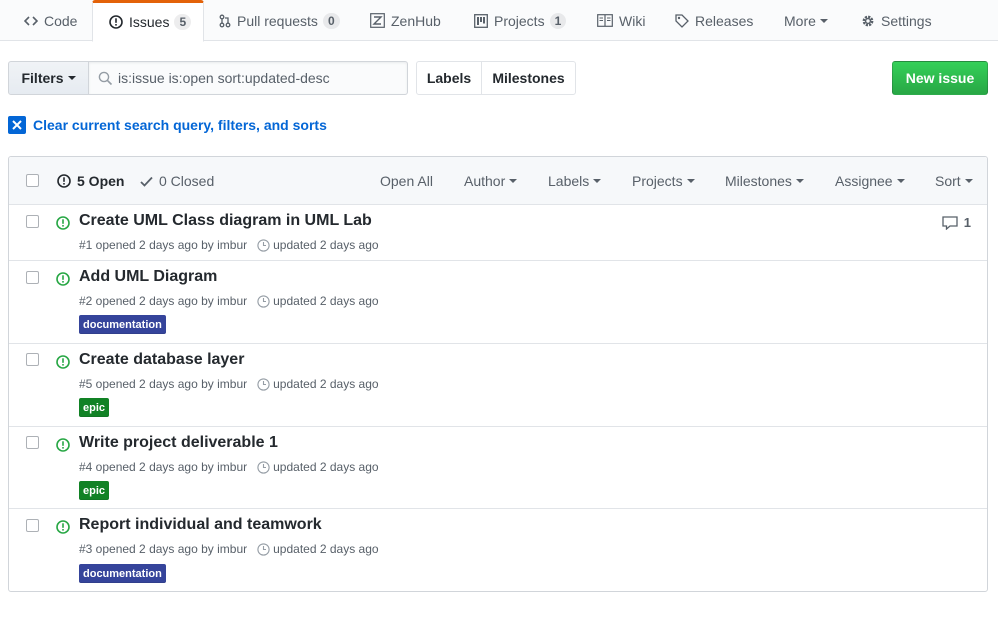 The width and height of the screenshot is (998, 624). I want to click on issue-opened-text: #3 opened 2 days ago by imbur, so click(163, 549).